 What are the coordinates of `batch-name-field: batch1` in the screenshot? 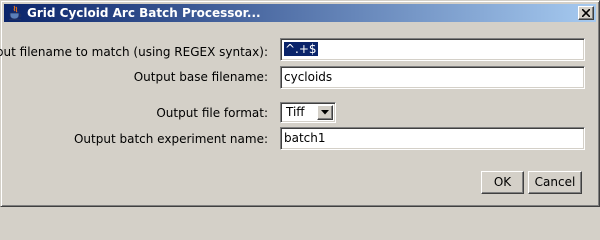 It's located at (432, 138).